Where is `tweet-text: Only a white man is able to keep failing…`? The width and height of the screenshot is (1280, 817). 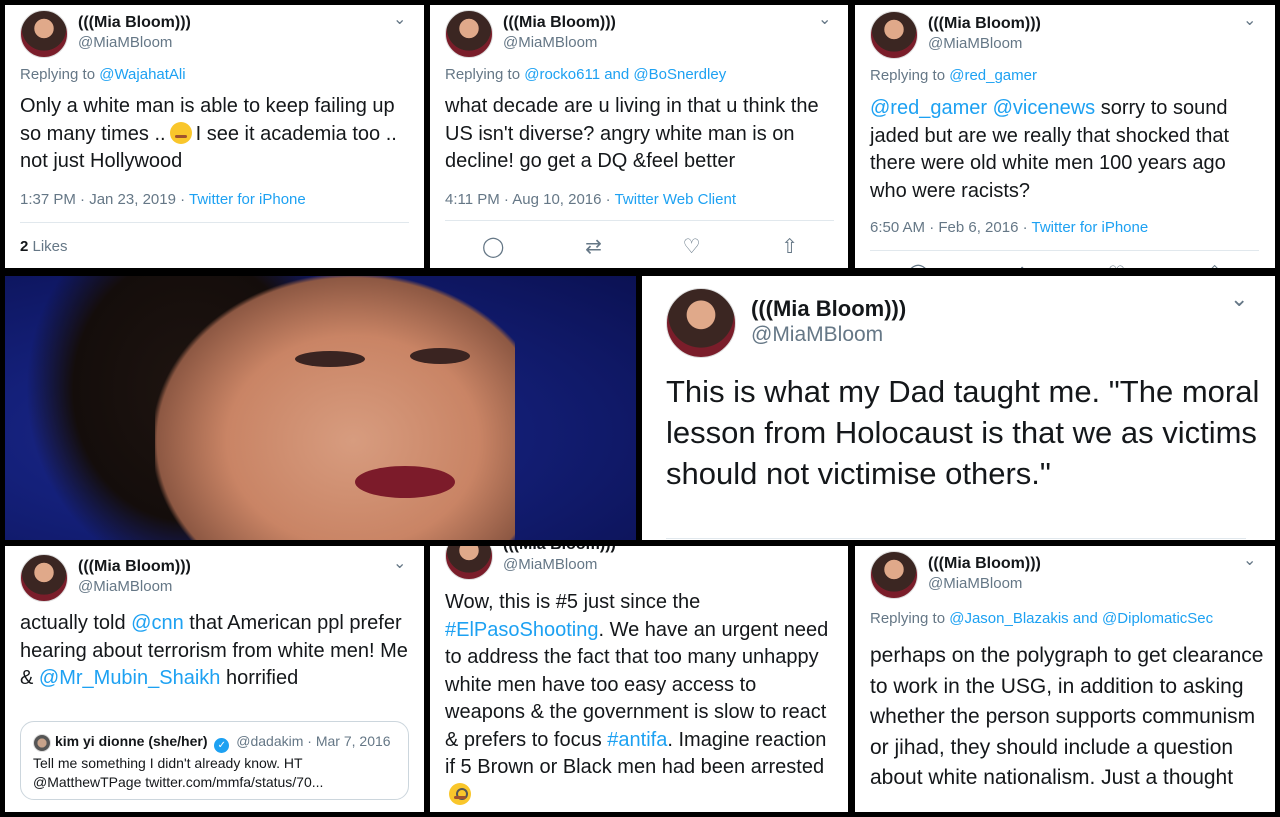 tweet-text: Only a white man is able to keep failing… is located at coordinates (217, 134).